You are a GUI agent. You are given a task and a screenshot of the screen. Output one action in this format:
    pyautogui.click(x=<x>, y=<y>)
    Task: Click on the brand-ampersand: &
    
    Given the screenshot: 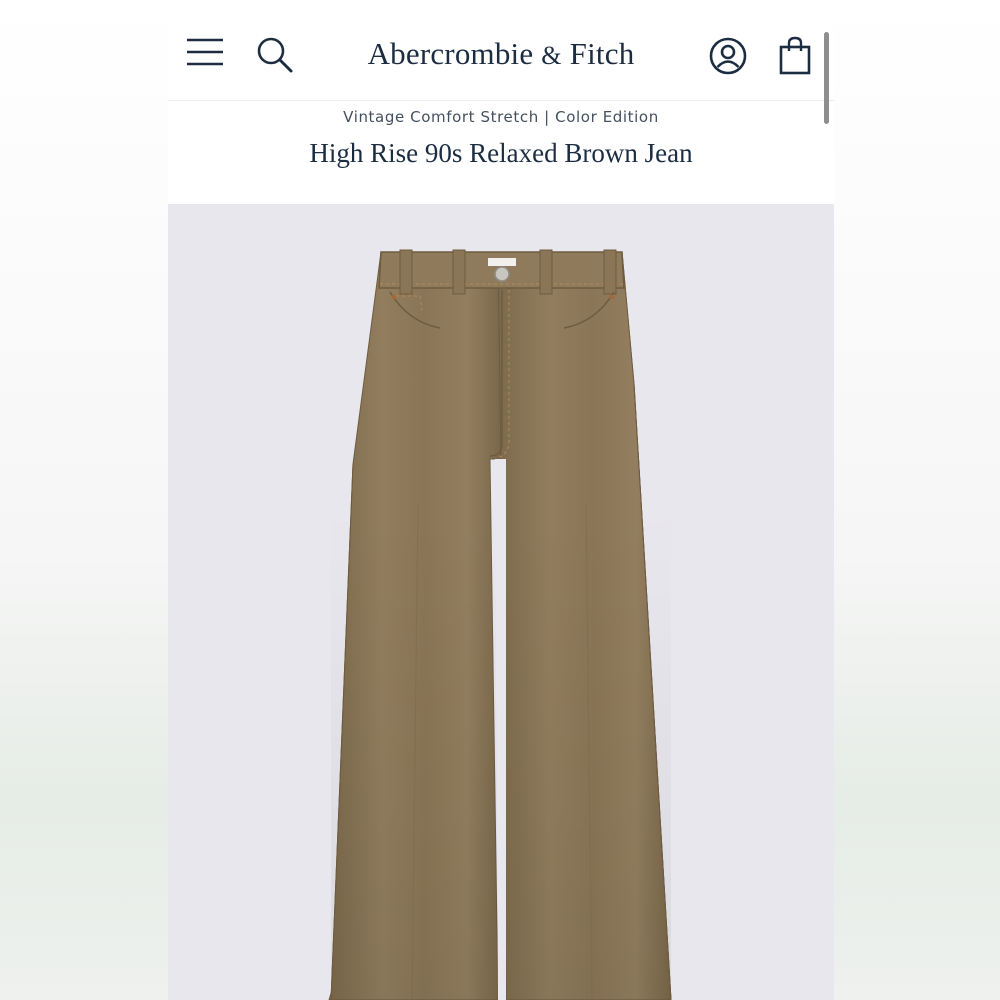 What is the action you would take?
    pyautogui.click(x=551, y=55)
    